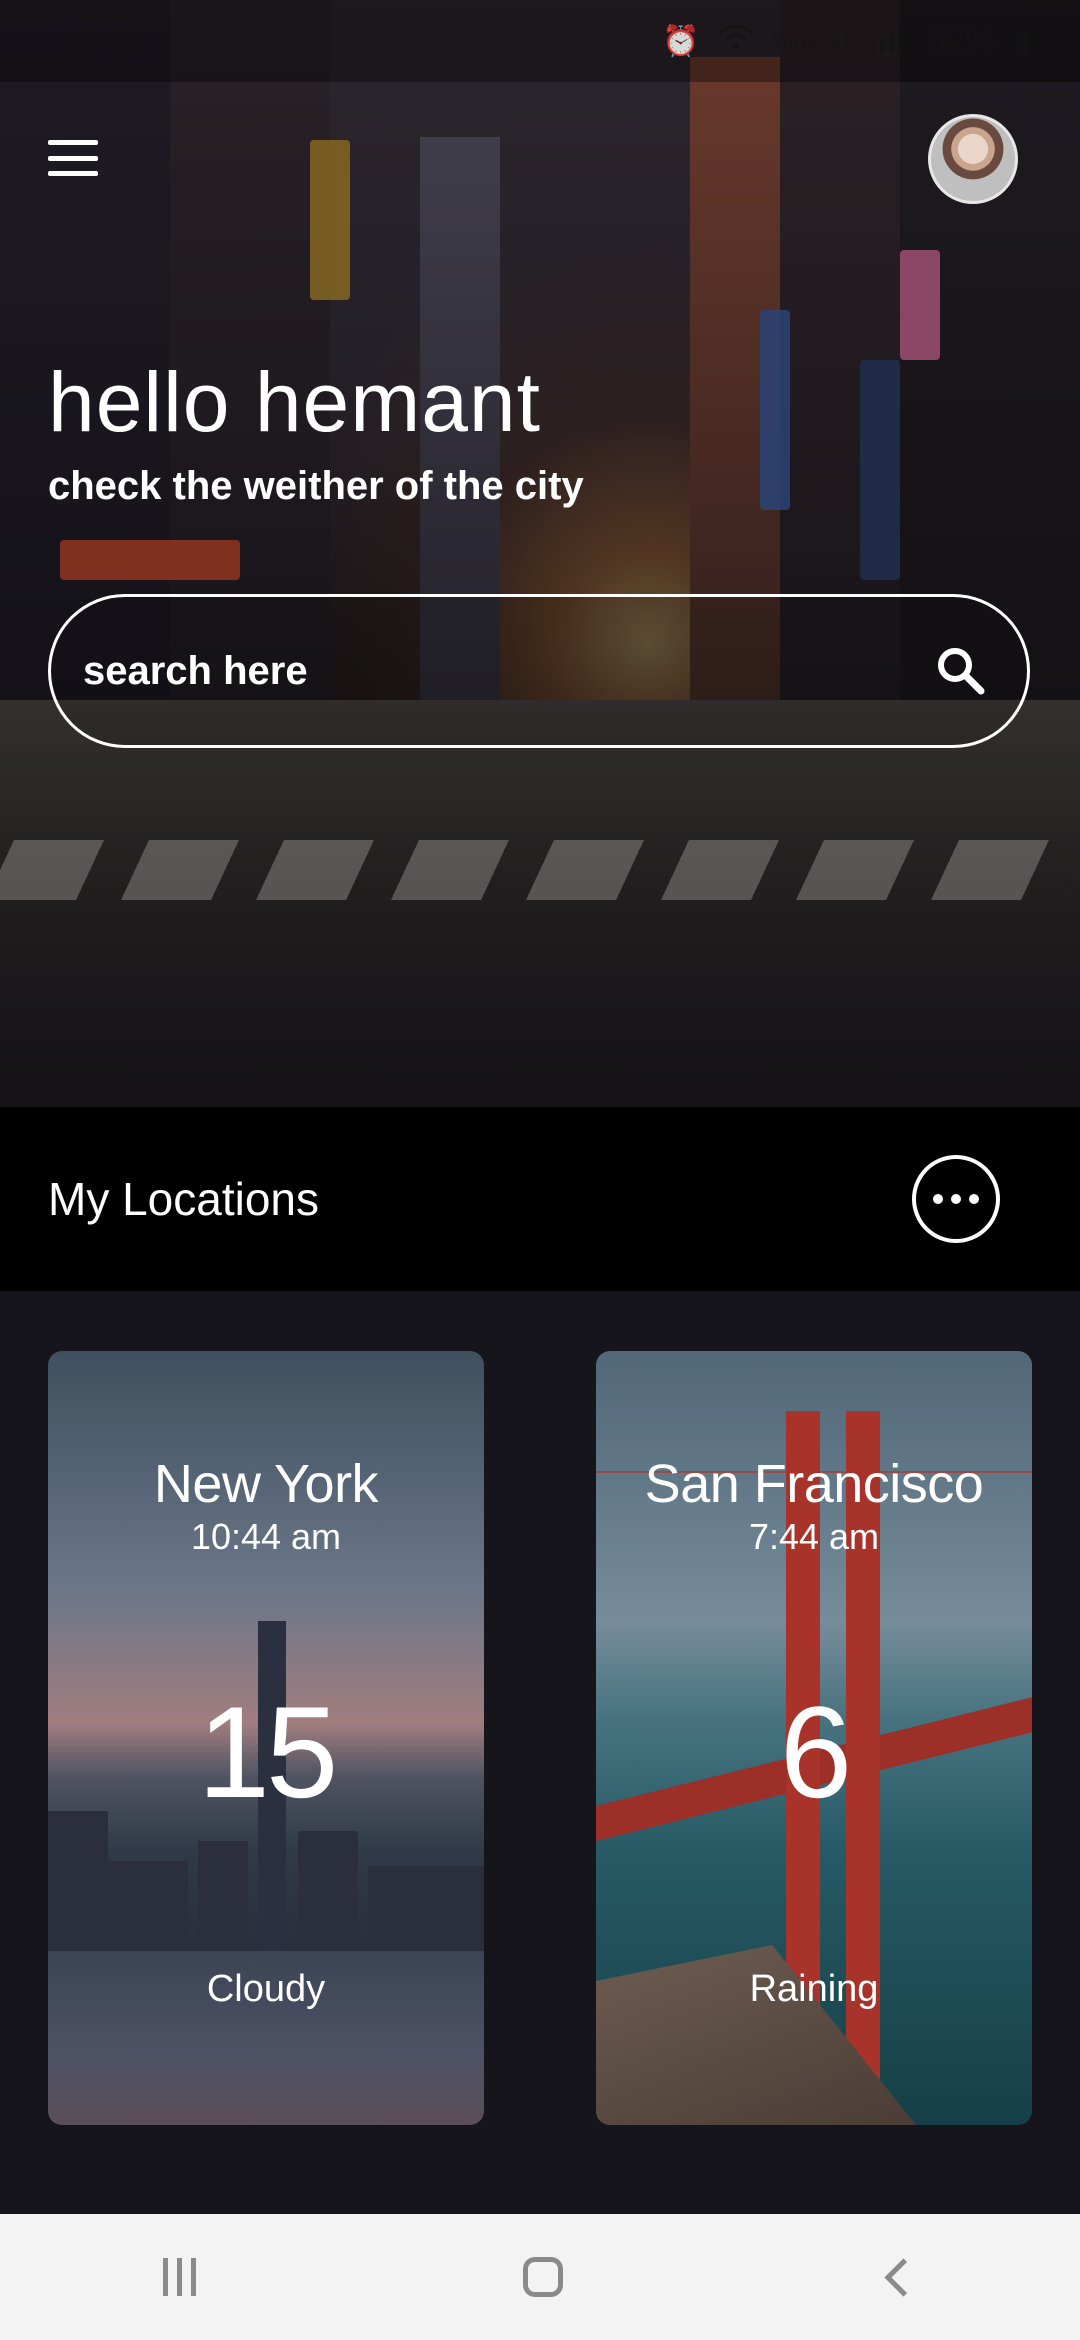 This screenshot has height=2340, width=1080. I want to click on greeting-title: hello hemant, so click(294, 402).